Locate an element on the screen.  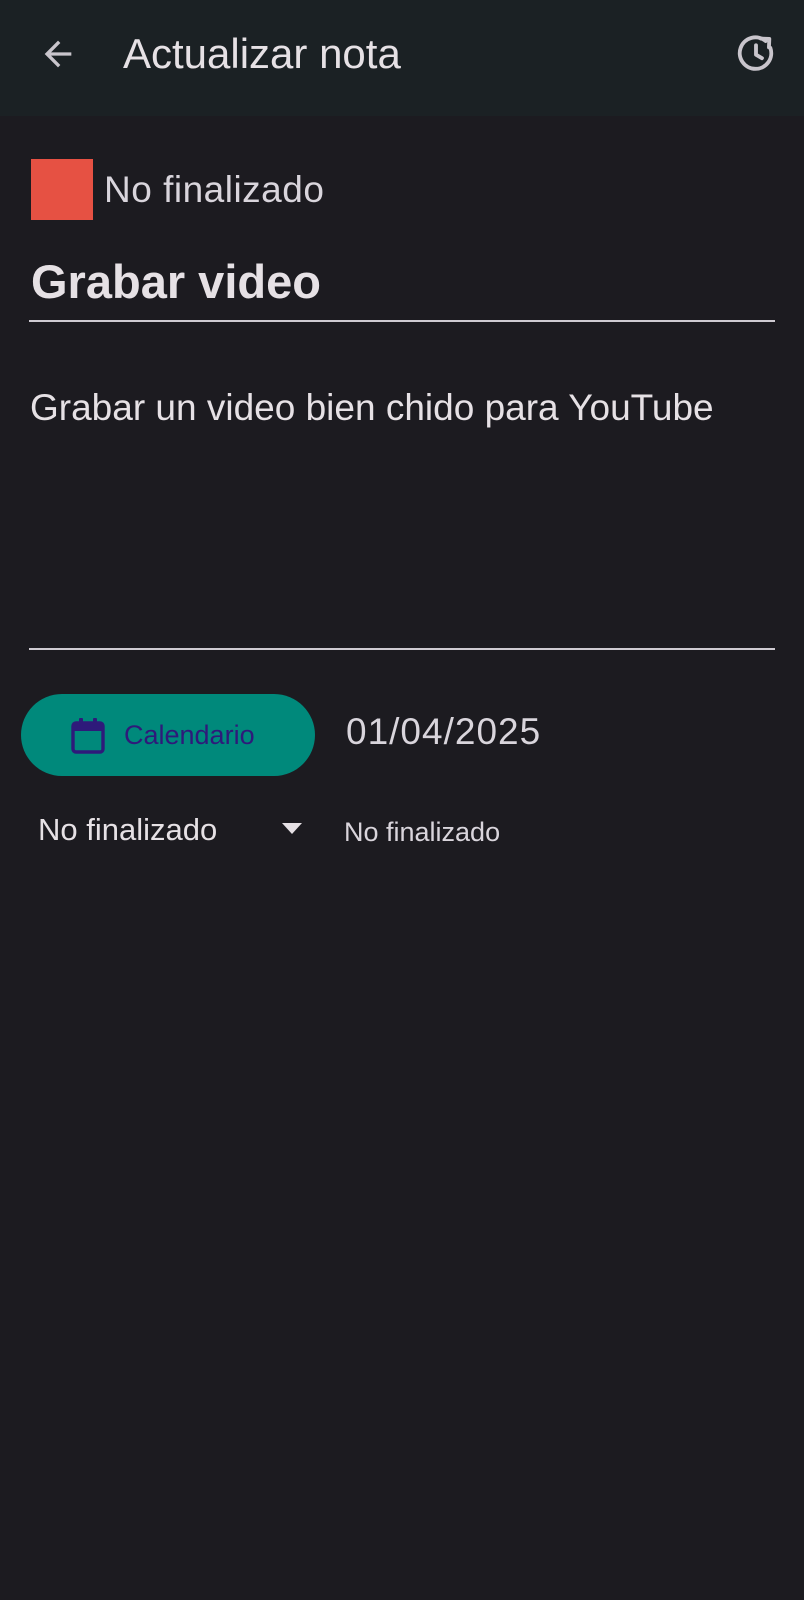
note-title-field: Grabar video is located at coordinates (402, 286).